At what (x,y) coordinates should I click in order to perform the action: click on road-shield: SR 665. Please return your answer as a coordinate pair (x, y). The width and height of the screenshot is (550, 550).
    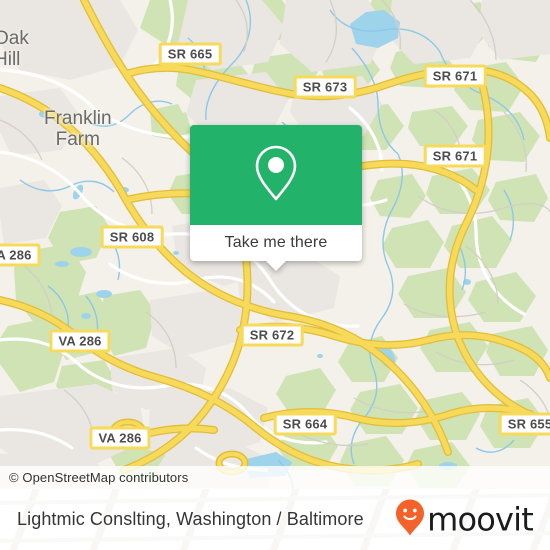
    Looking at the image, I should click on (190, 54).